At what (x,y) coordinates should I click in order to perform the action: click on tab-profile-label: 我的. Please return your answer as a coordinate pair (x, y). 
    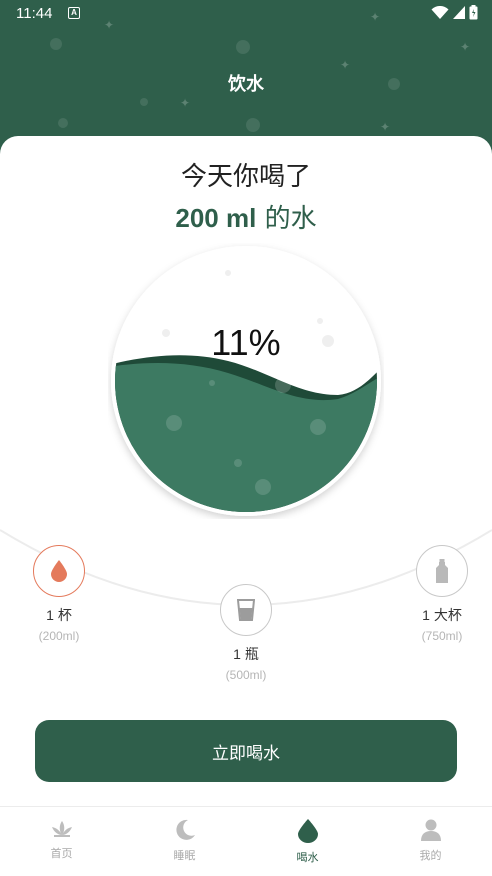
    Looking at the image, I should click on (430, 855).